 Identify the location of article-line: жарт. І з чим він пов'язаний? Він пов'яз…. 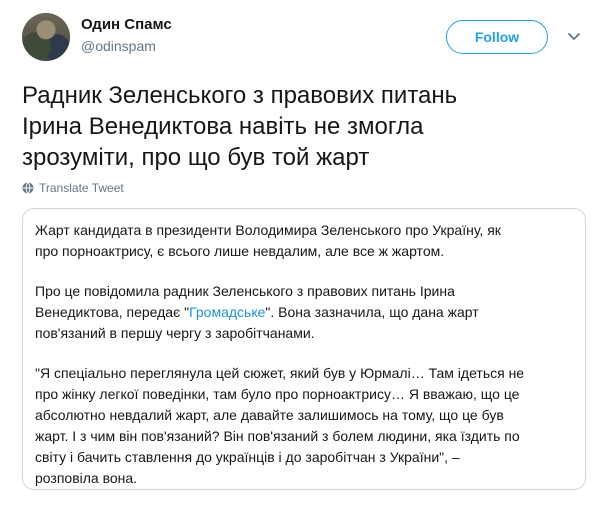
(277, 436).